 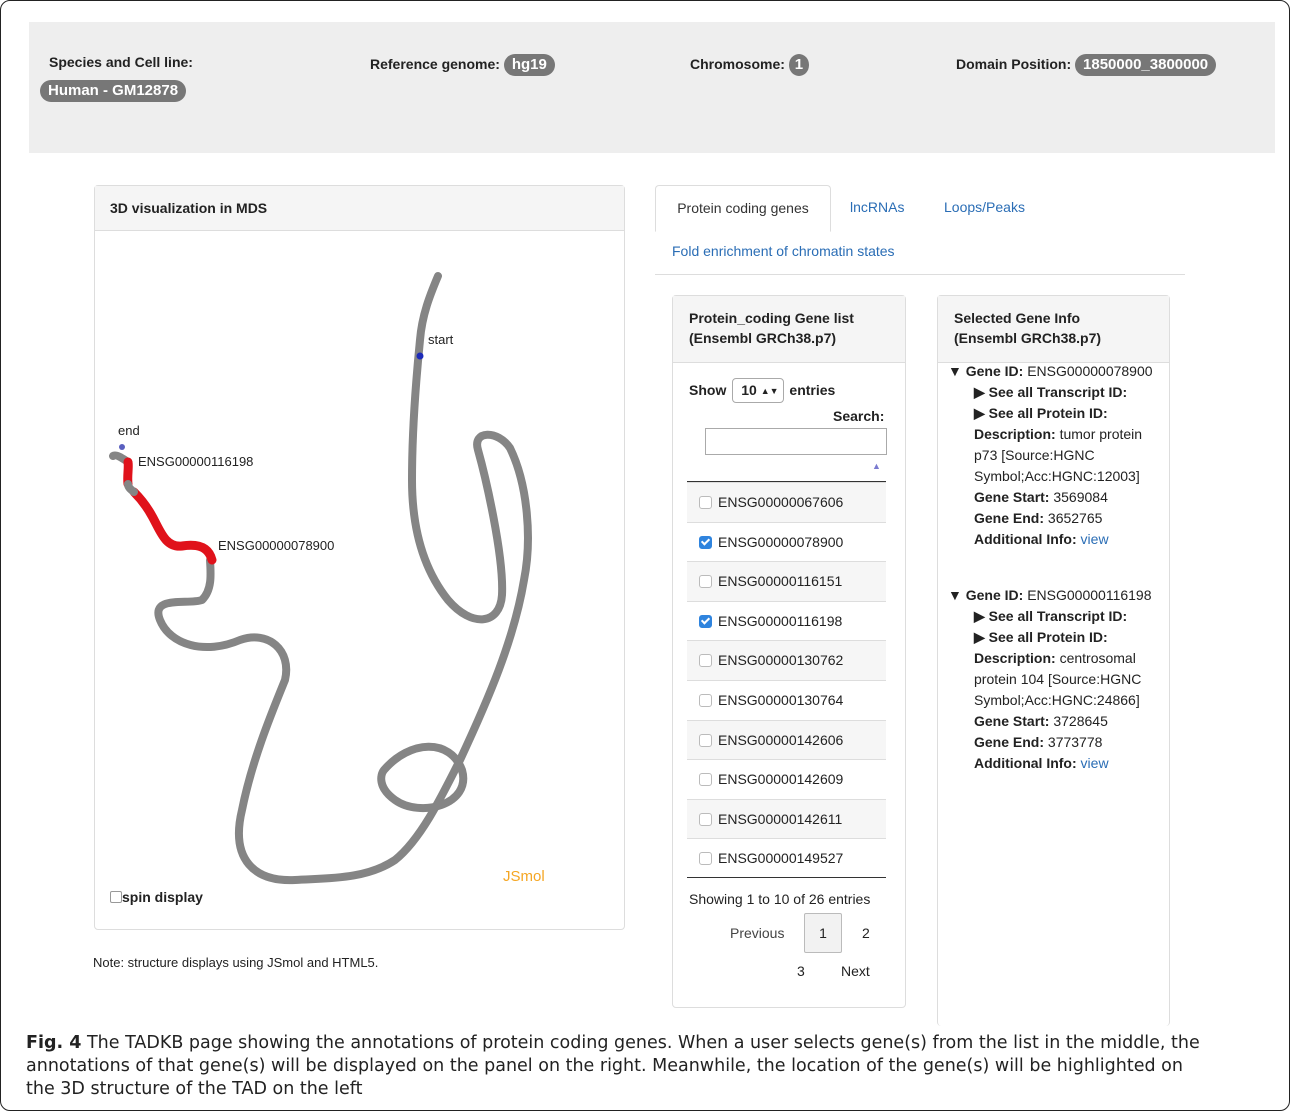 What do you see at coordinates (420, 356) in the screenshot?
I see `start-marker` at bounding box center [420, 356].